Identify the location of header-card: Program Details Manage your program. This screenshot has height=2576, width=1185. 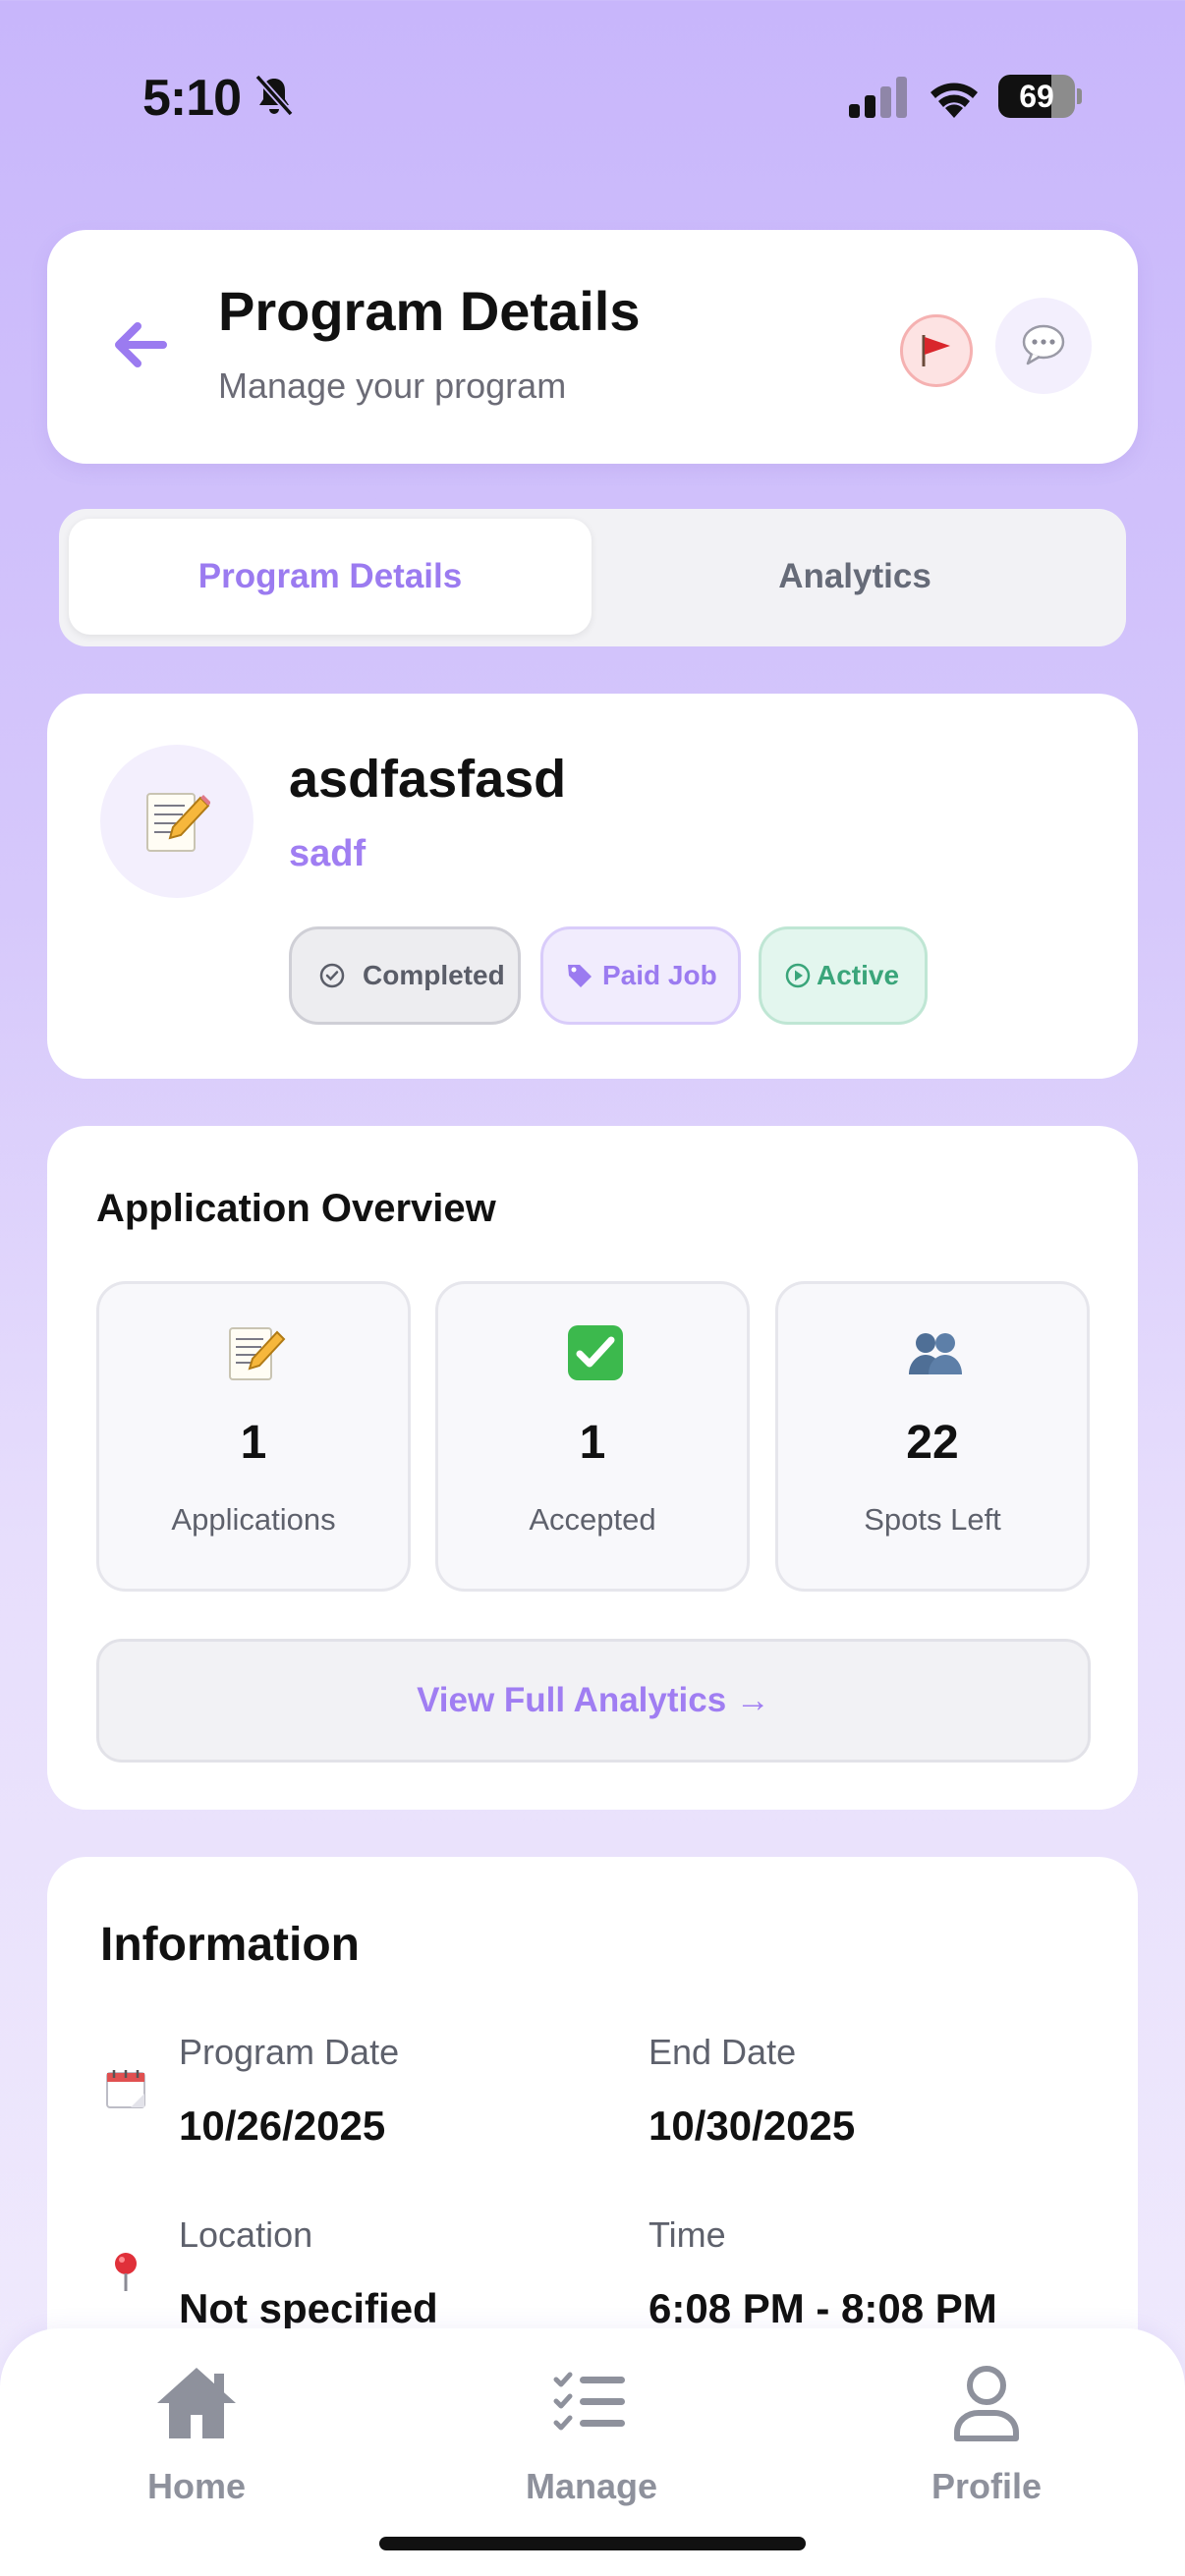
(592, 347).